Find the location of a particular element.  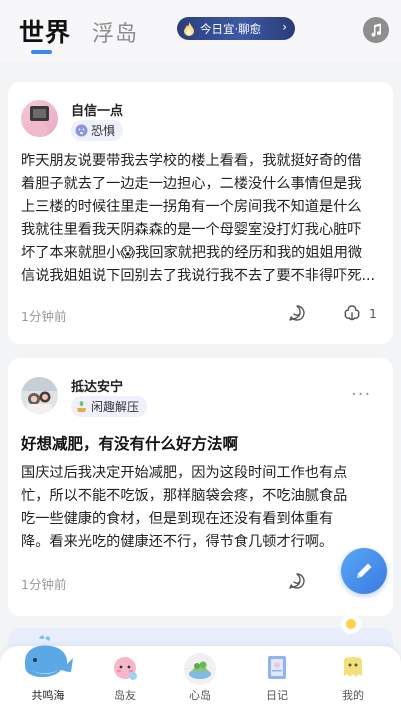

nav-item-friends: 岛友 is located at coordinates (125, 679).